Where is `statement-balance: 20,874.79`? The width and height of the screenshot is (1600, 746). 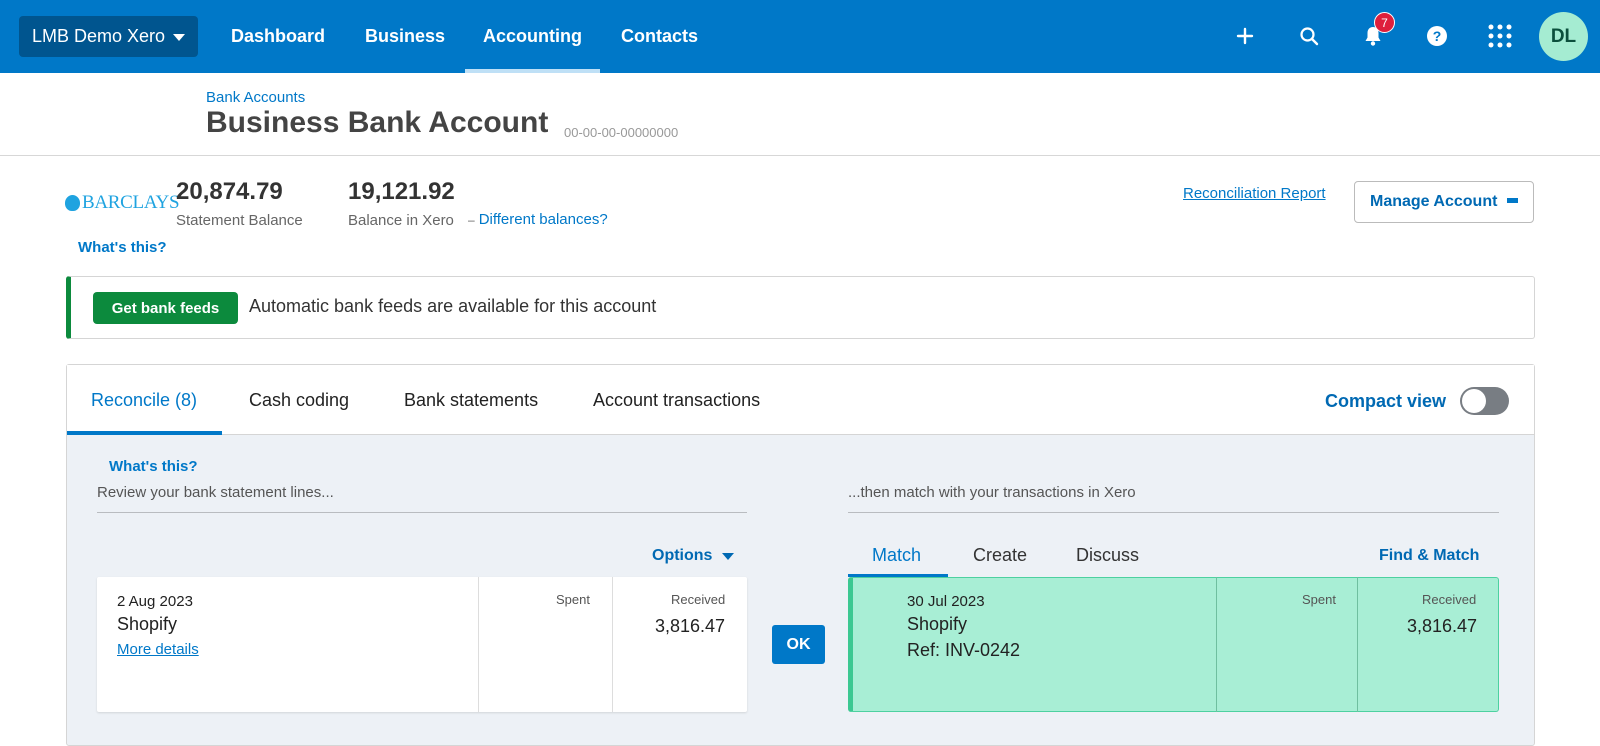 statement-balance: 20,874.79 is located at coordinates (229, 191).